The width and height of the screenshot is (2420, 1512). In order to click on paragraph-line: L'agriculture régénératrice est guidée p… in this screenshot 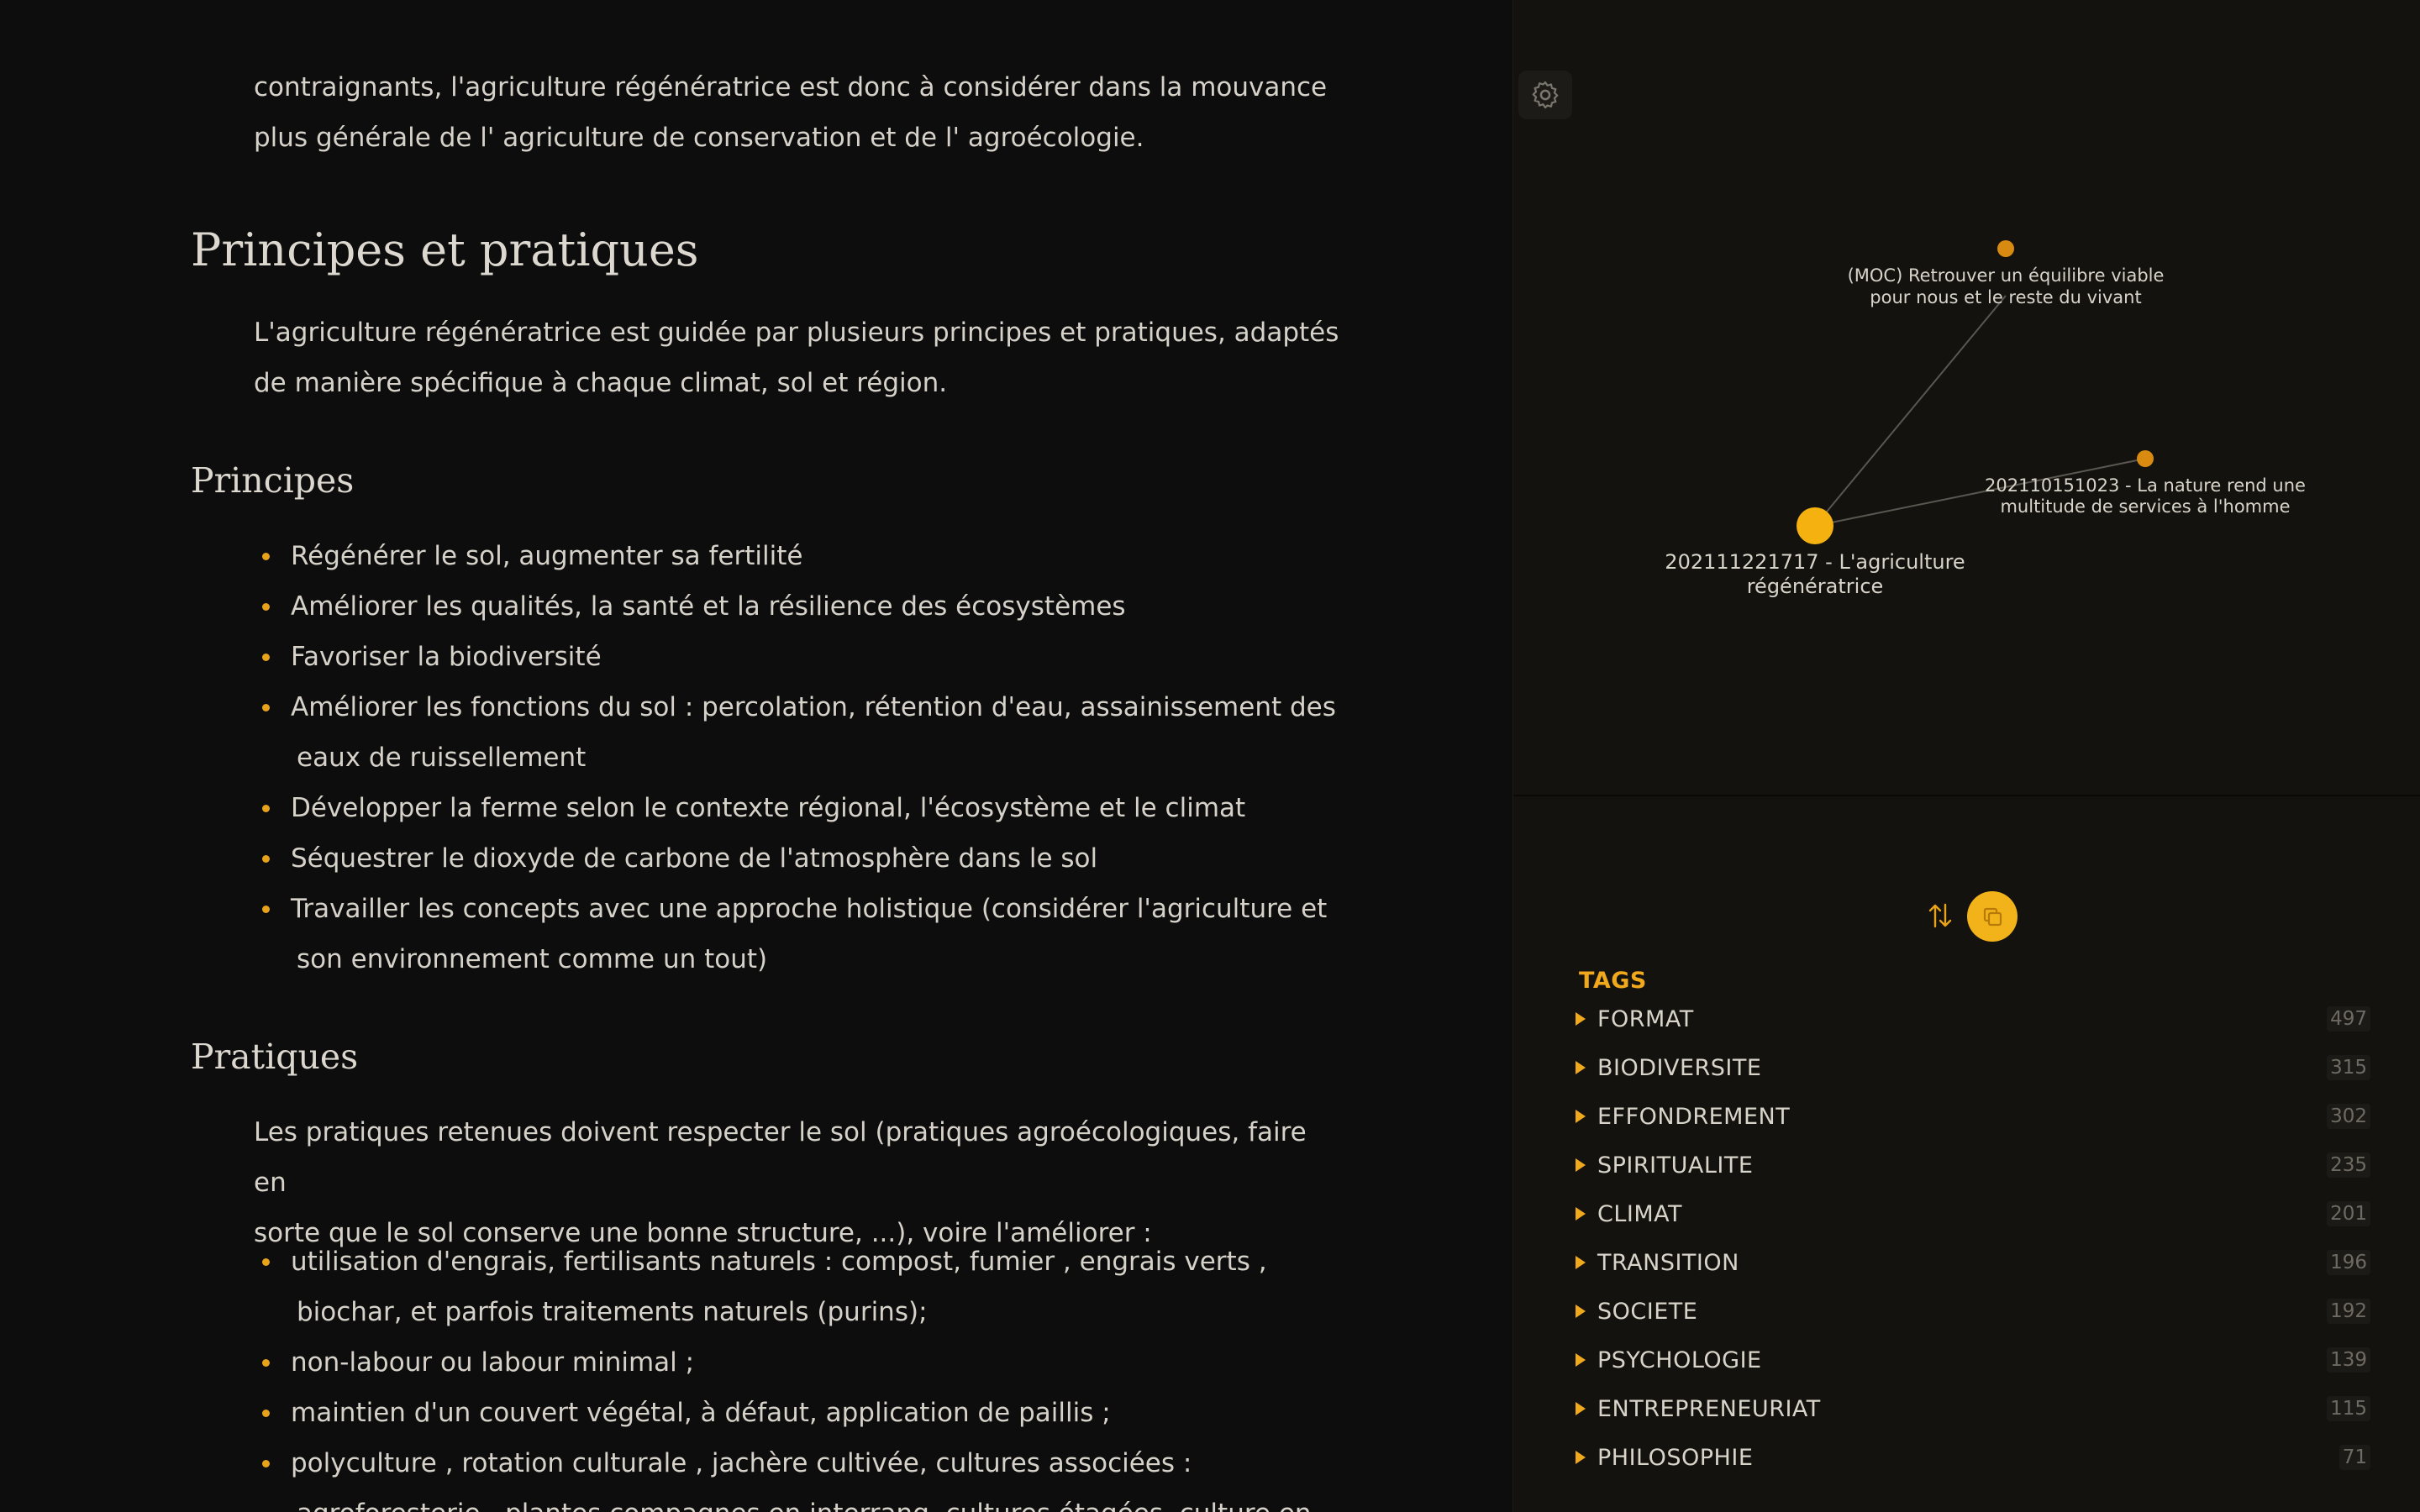, I will do `click(796, 333)`.